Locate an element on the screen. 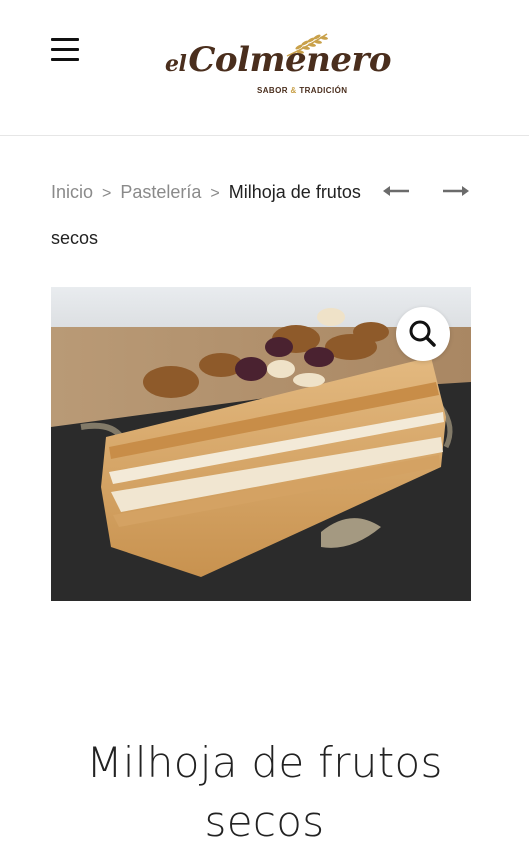  product-title: Milhoja de frutos secos is located at coordinates (264, 792).